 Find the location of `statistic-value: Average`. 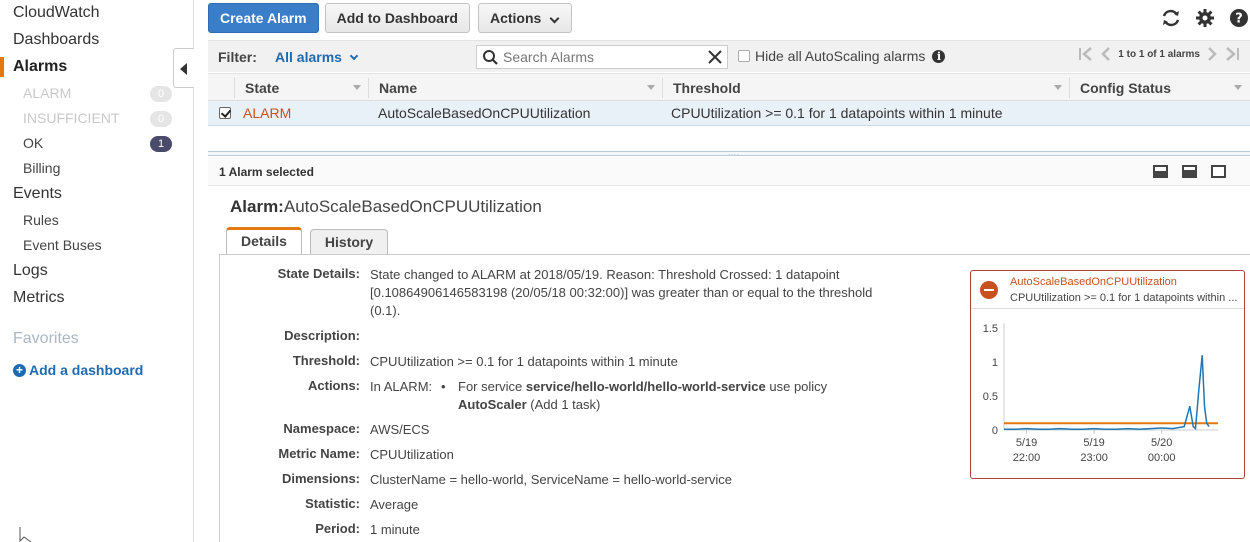

statistic-value: Average is located at coordinates (394, 504).